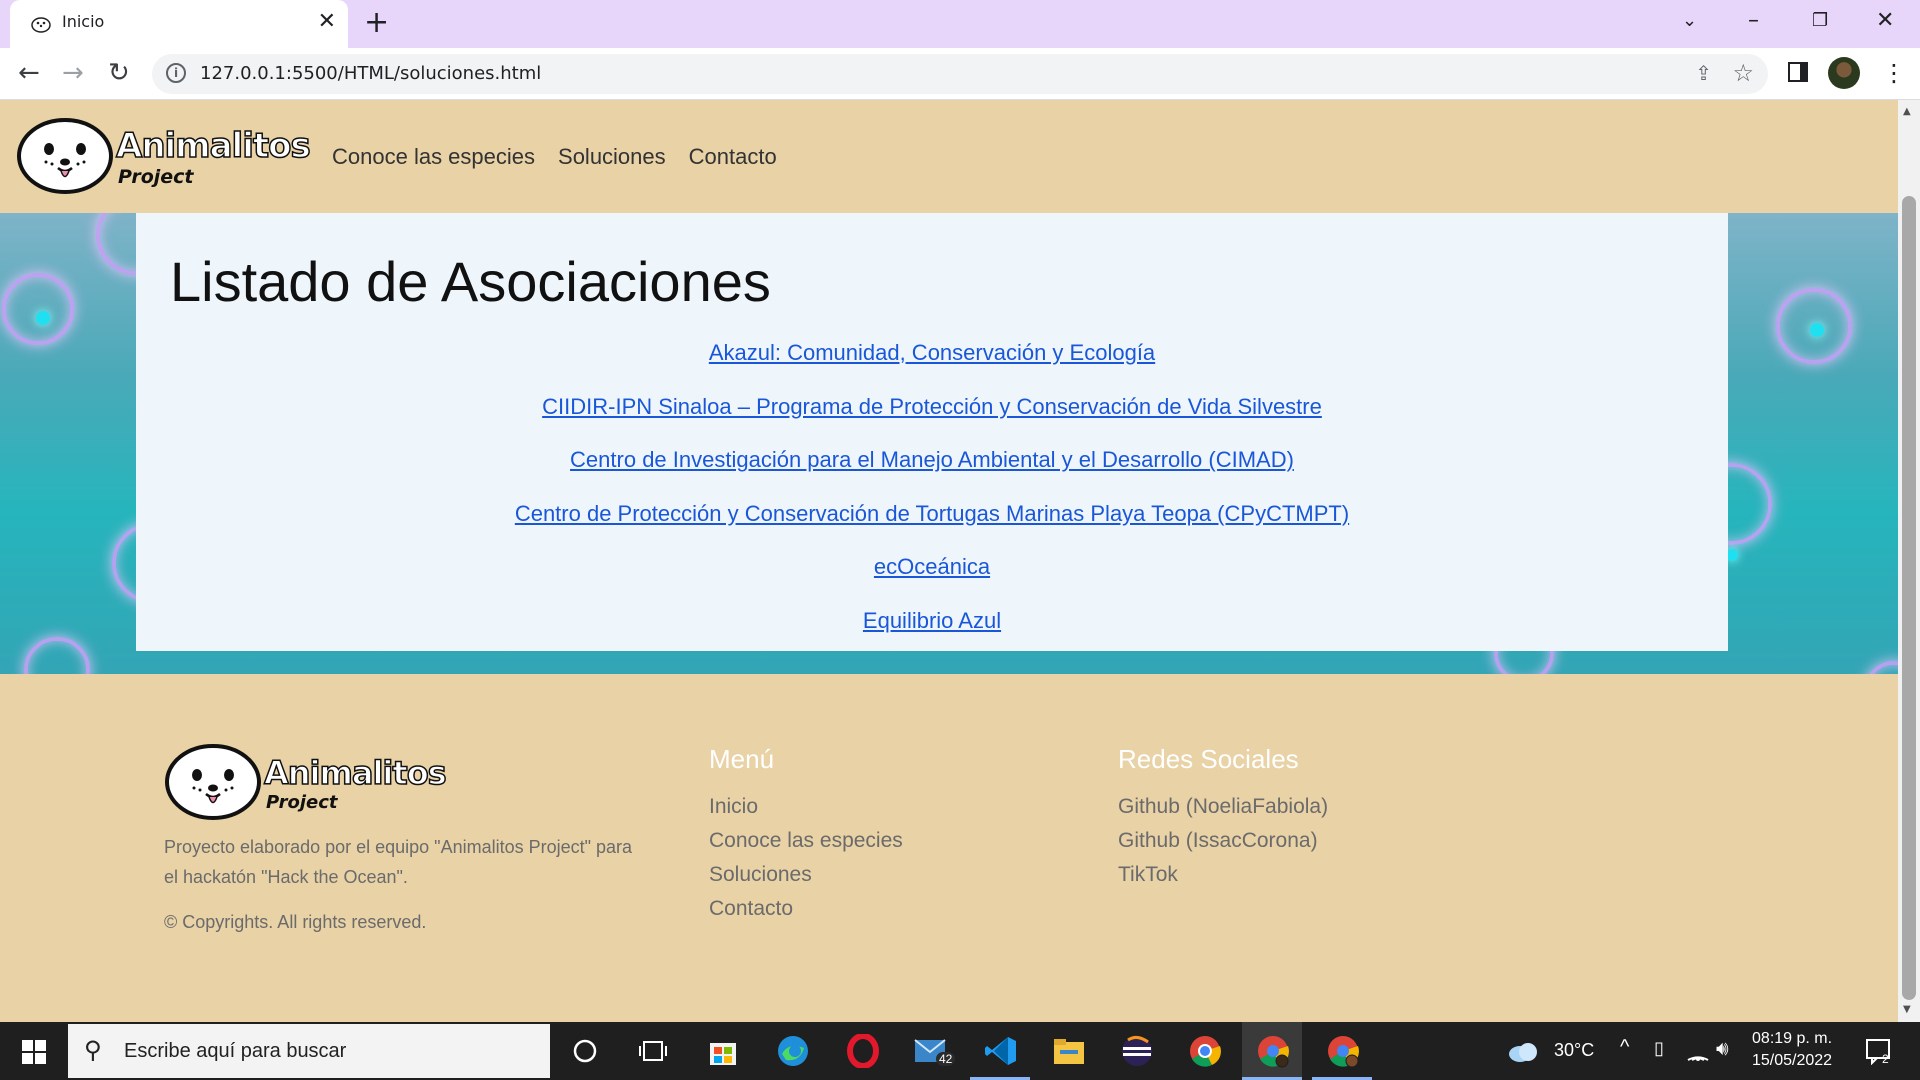  Describe the element at coordinates (1798, 72) in the screenshot. I see `side-panel-icon` at that location.